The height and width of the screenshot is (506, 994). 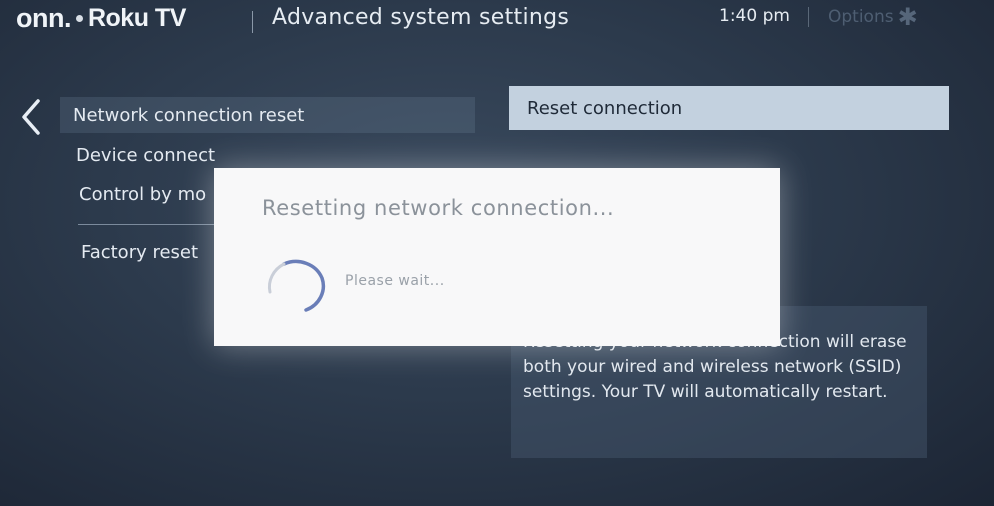 I want to click on options-label: Options, so click(x=861, y=17).